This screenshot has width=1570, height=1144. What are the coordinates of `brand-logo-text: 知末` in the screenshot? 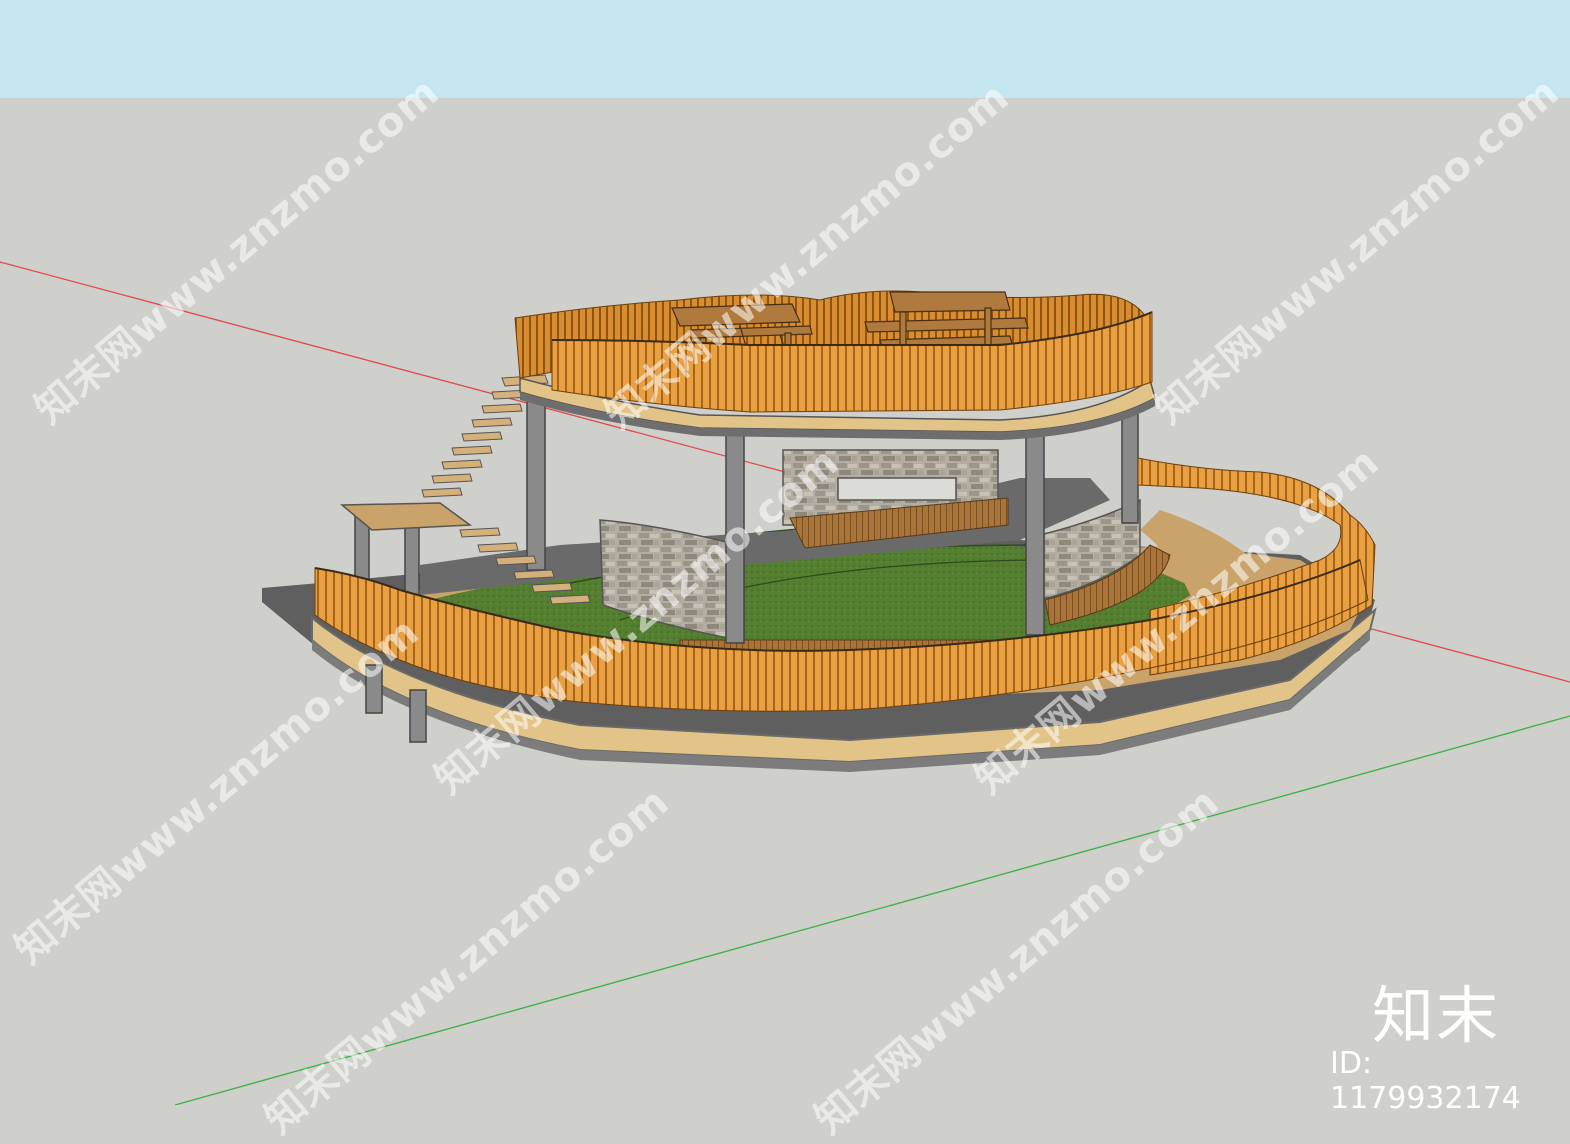 It's located at (1436, 1015).